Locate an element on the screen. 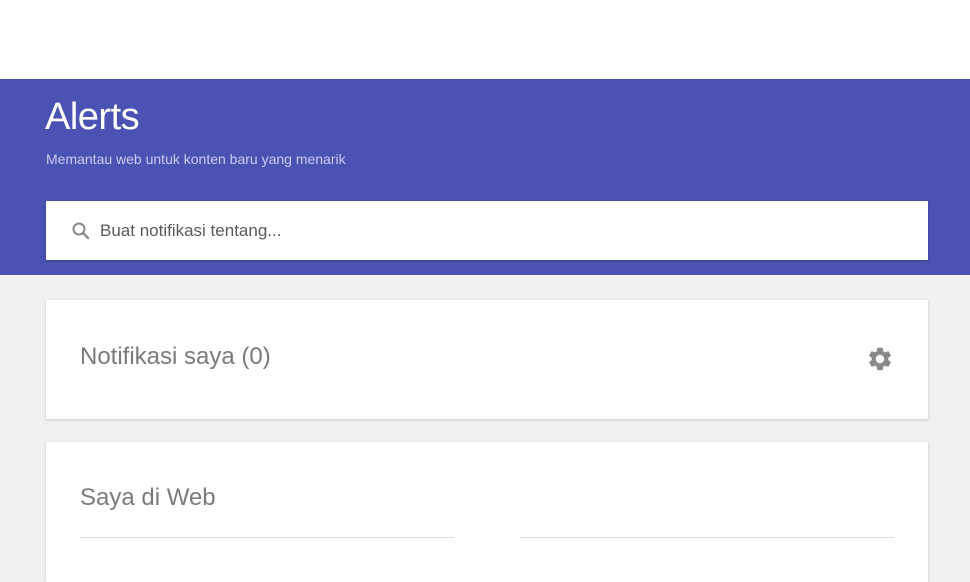 Image resolution: width=970 pixels, height=582 pixels. page-title: Alerts is located at coordinates (92, 117).